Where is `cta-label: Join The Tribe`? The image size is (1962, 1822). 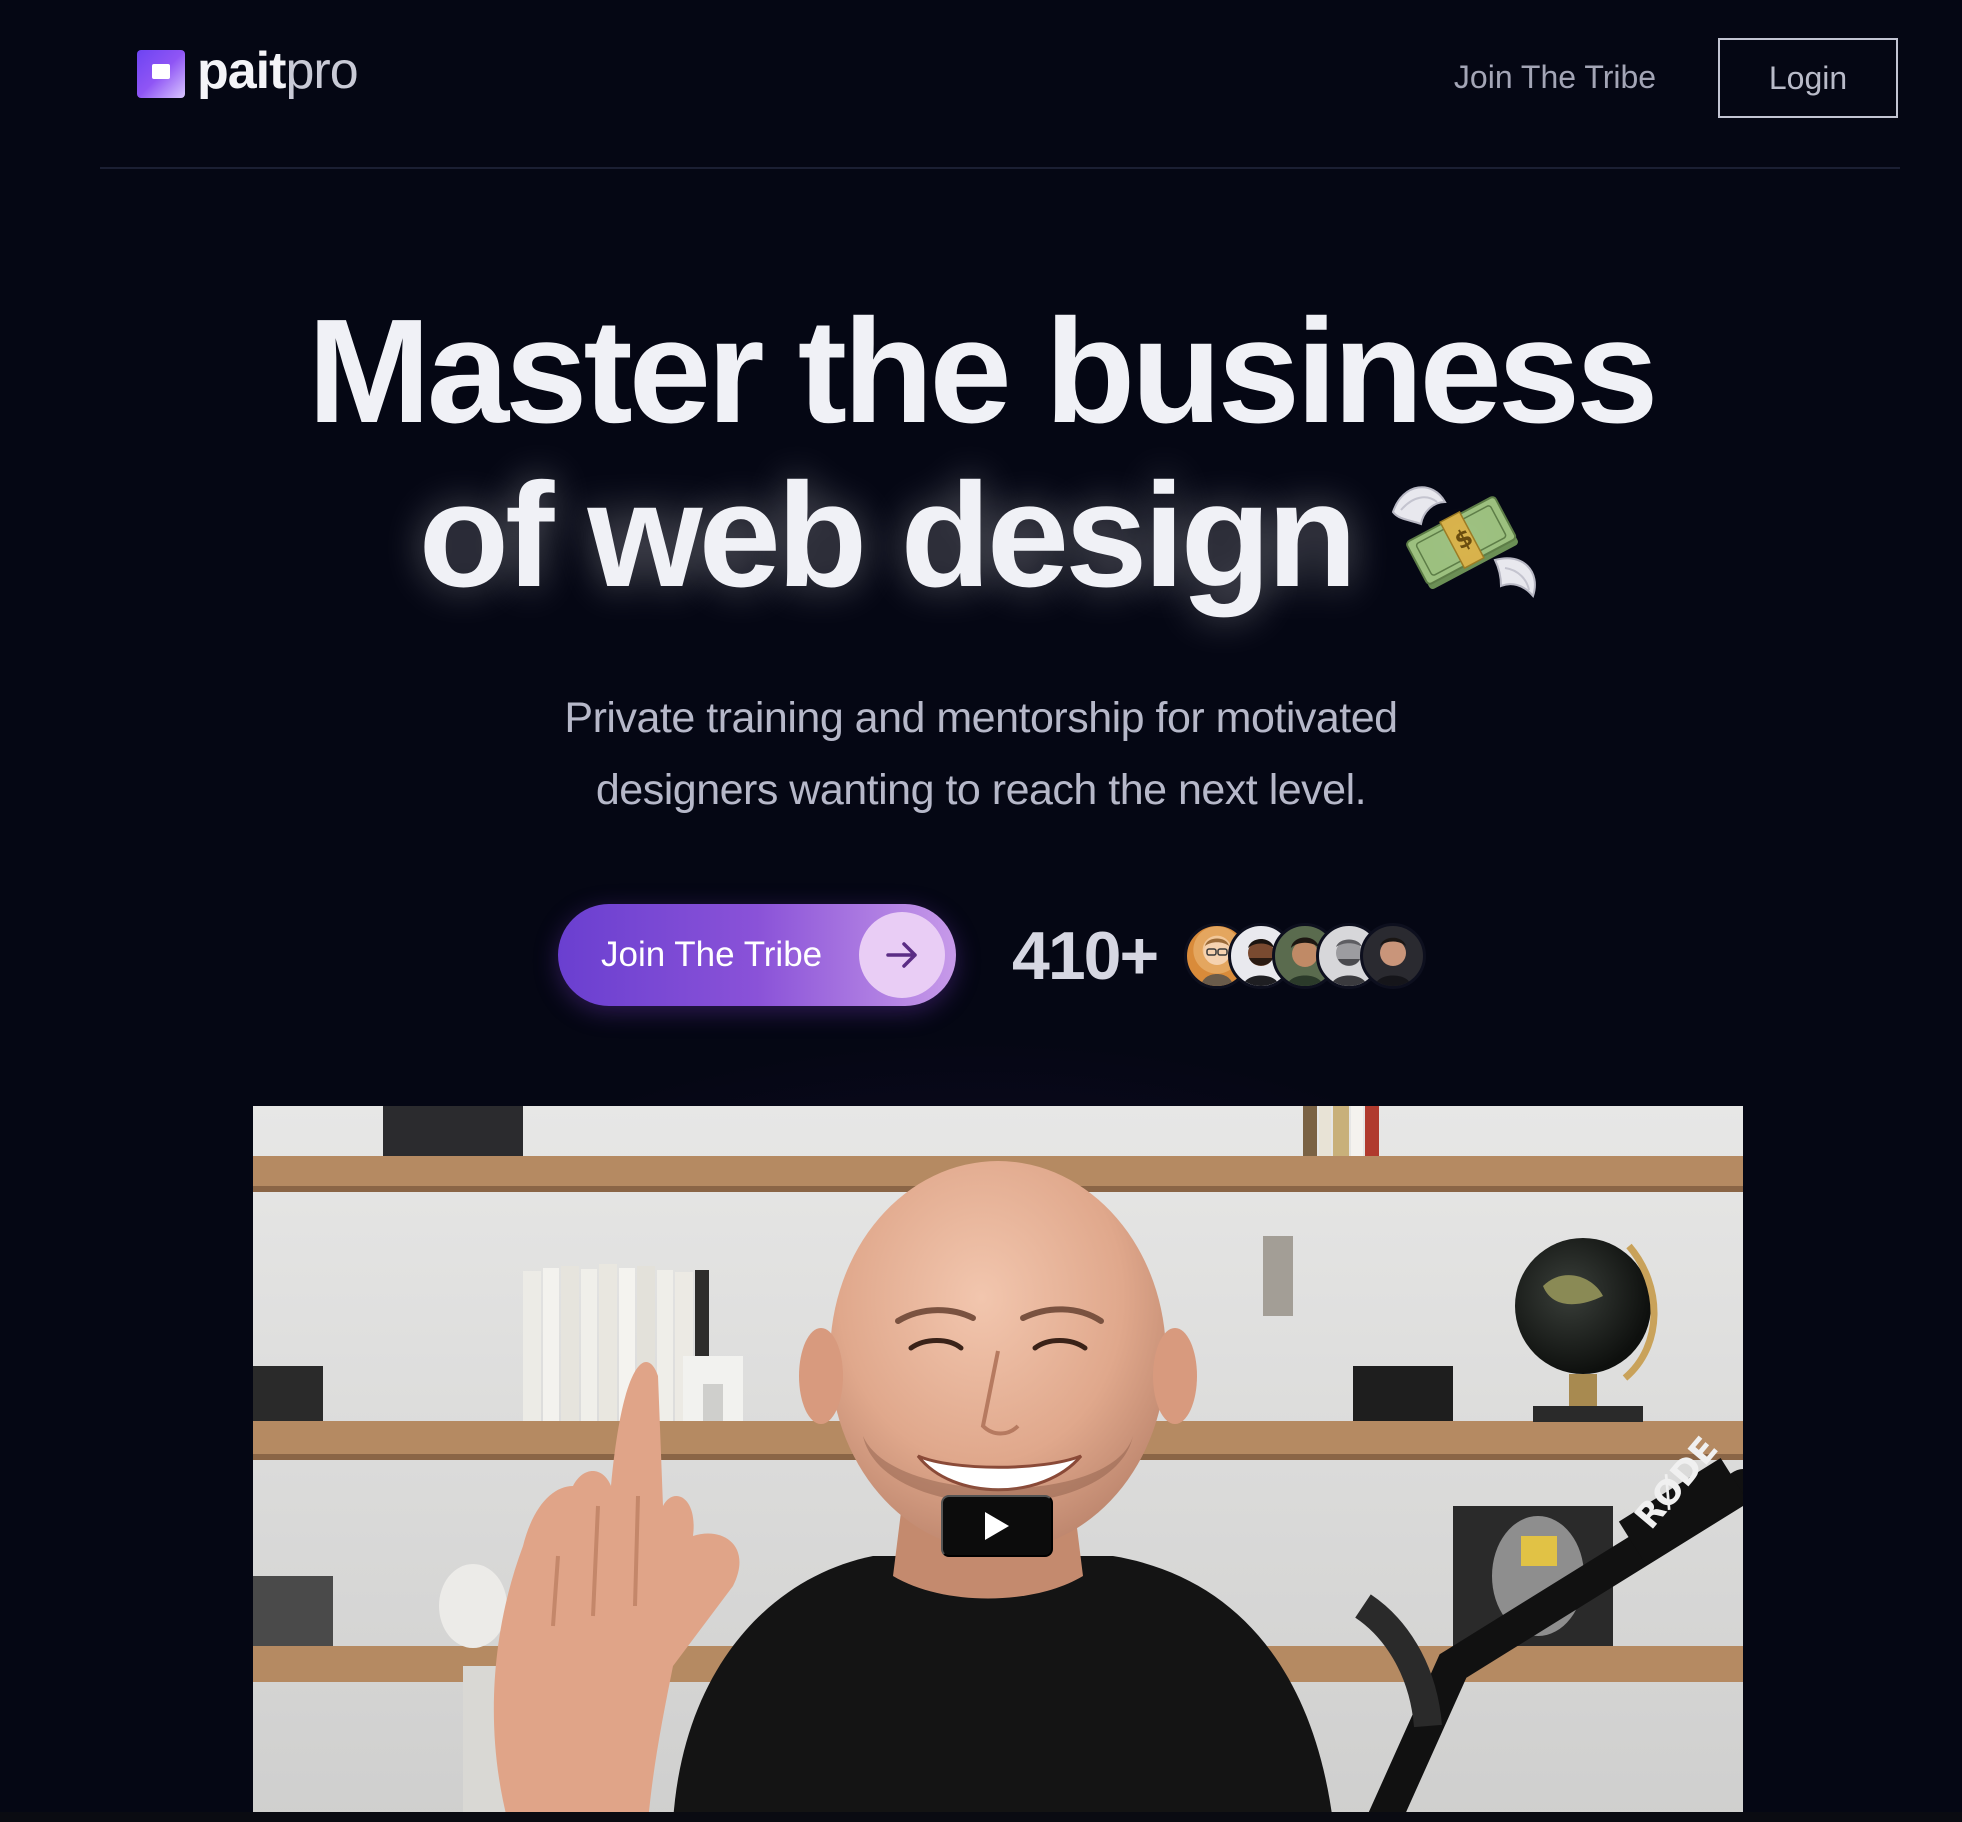
cta-label: Join The Tribe is located at coordinates (712, 954).